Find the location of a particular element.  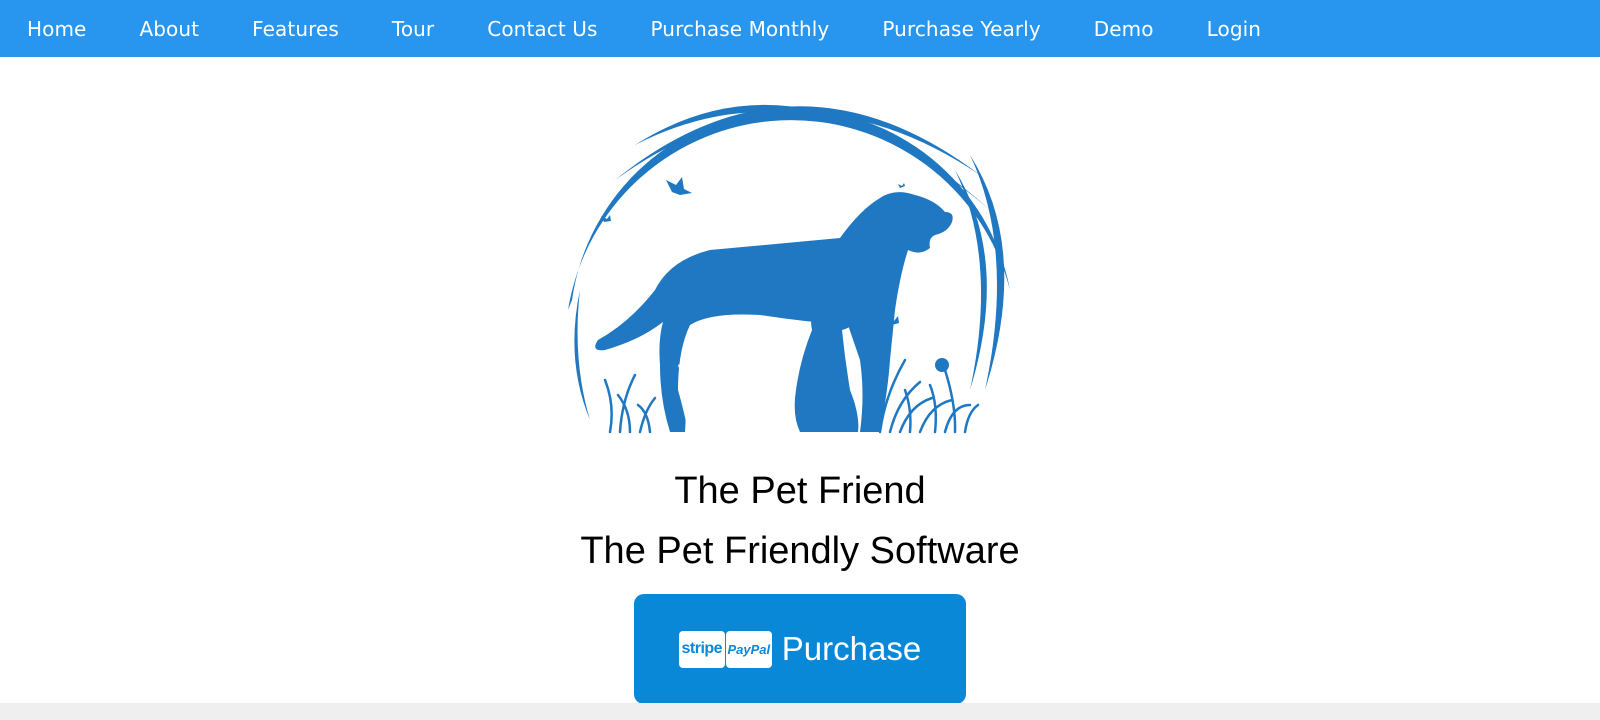

stripe-logo-icon: stripe is located at coordinates (701, 649).